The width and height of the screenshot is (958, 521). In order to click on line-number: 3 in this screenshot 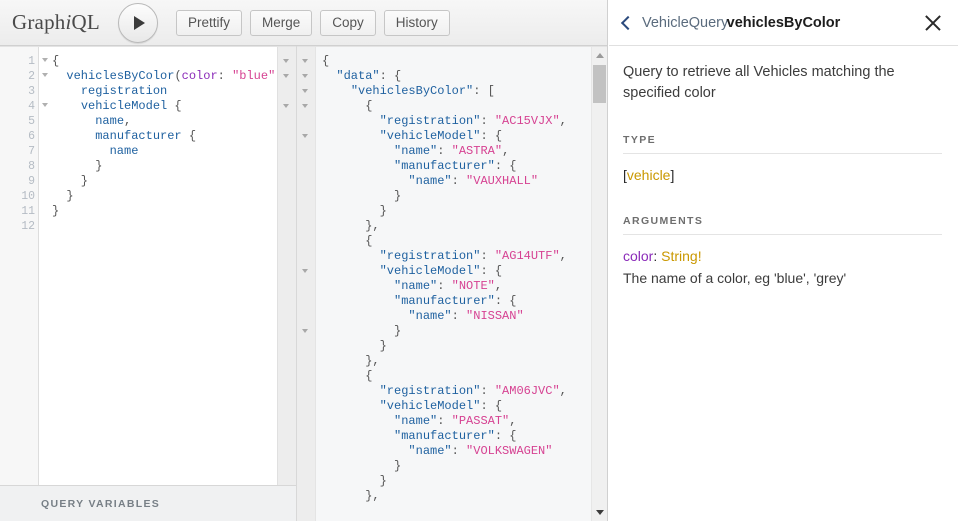, I will do `click(31, 91)`.